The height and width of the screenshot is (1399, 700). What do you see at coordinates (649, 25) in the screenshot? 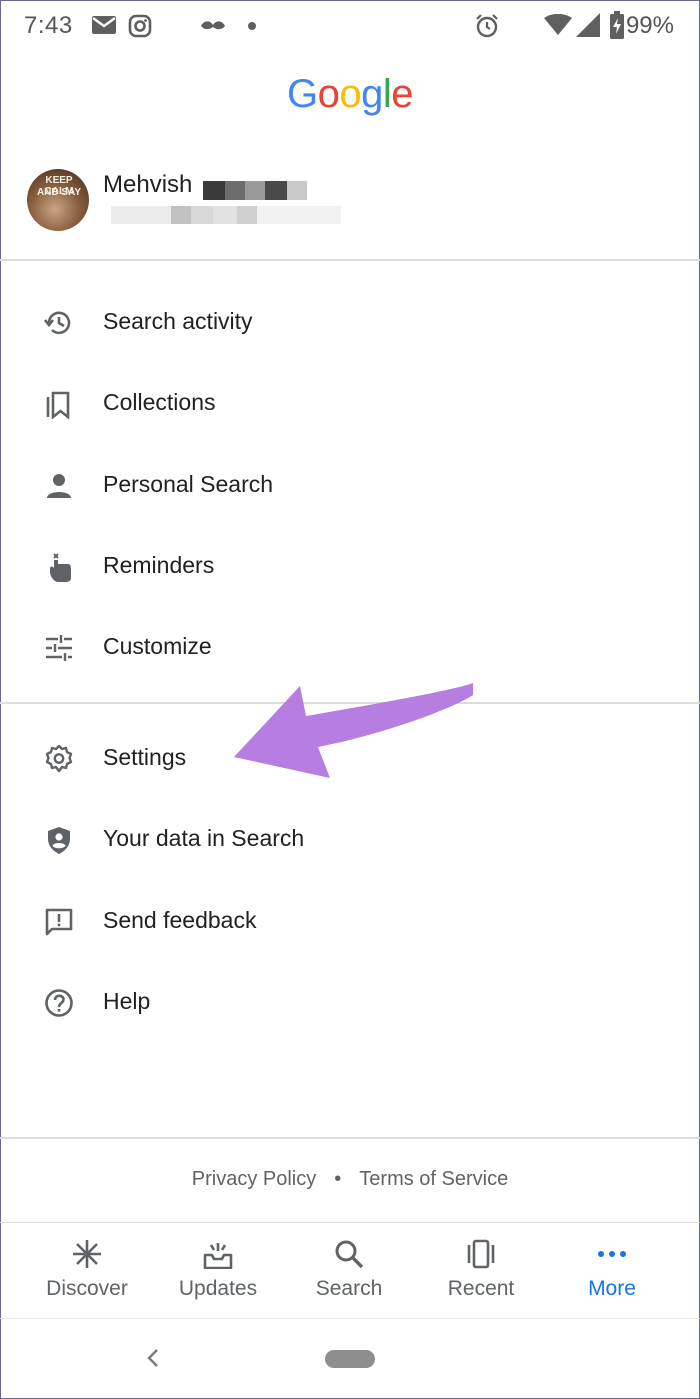
I see `battery-percent: 99%` at bounding box center [649, 25].